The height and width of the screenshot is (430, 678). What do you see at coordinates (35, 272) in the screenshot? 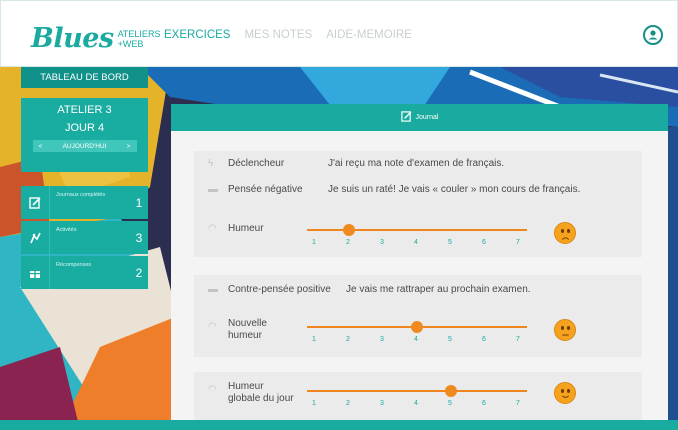
I see `gift-icon` at bounding box center [35, 272].